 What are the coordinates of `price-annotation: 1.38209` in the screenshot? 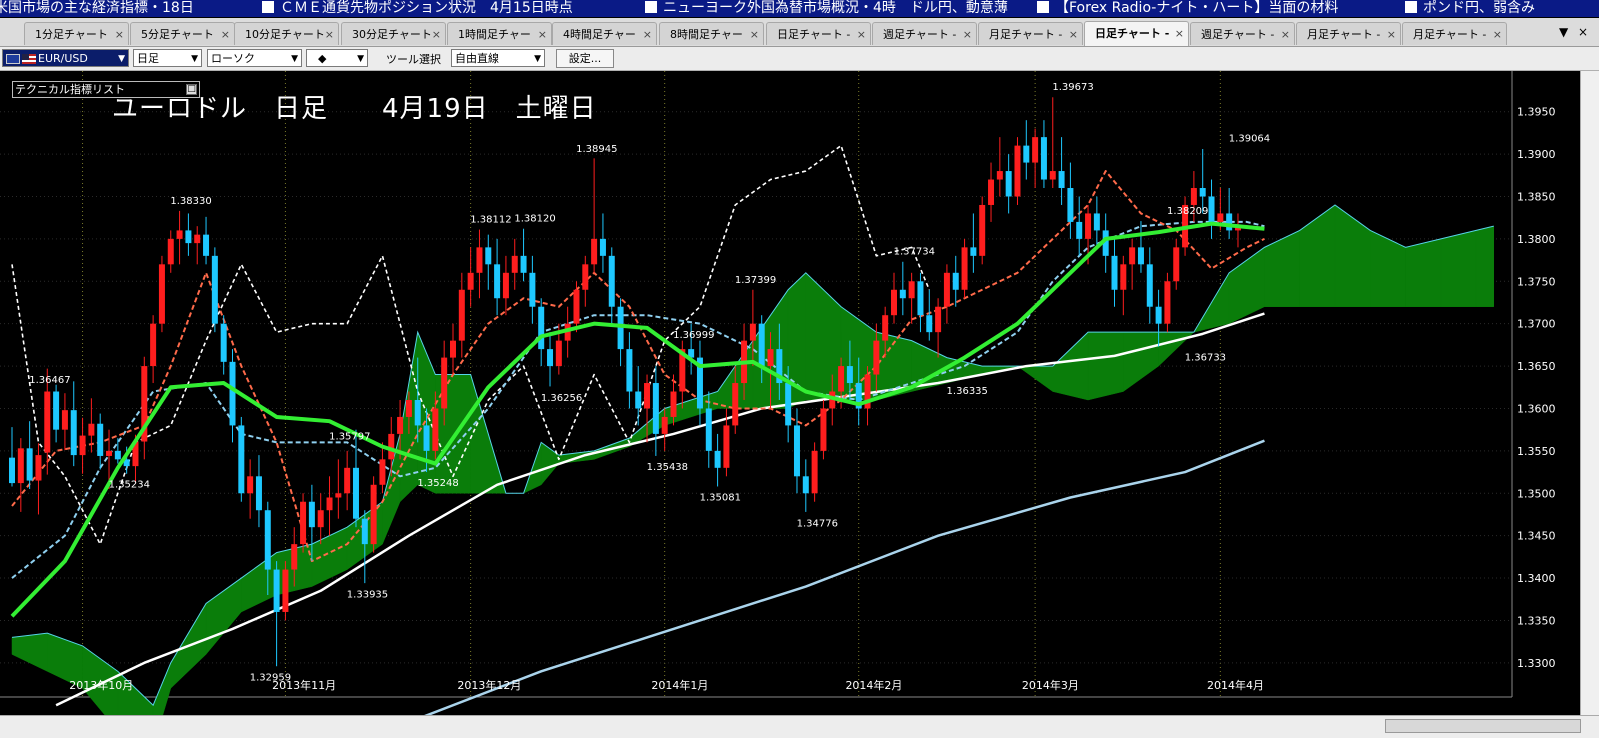 It's located at (1187, 211).